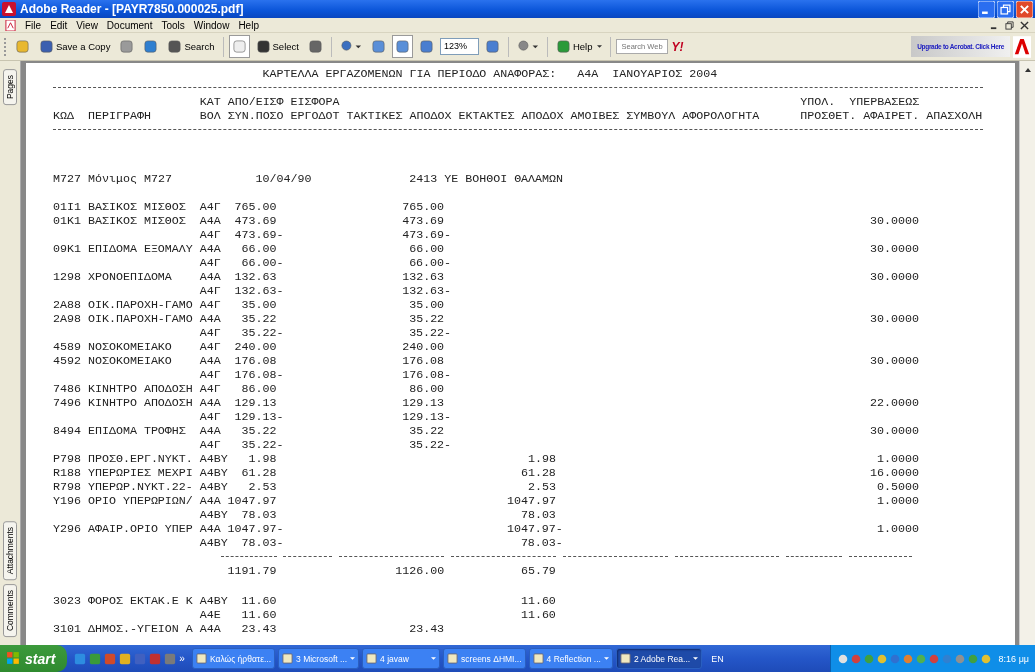  I want to click on table-cell-text: 78.03, so click(259, 515).